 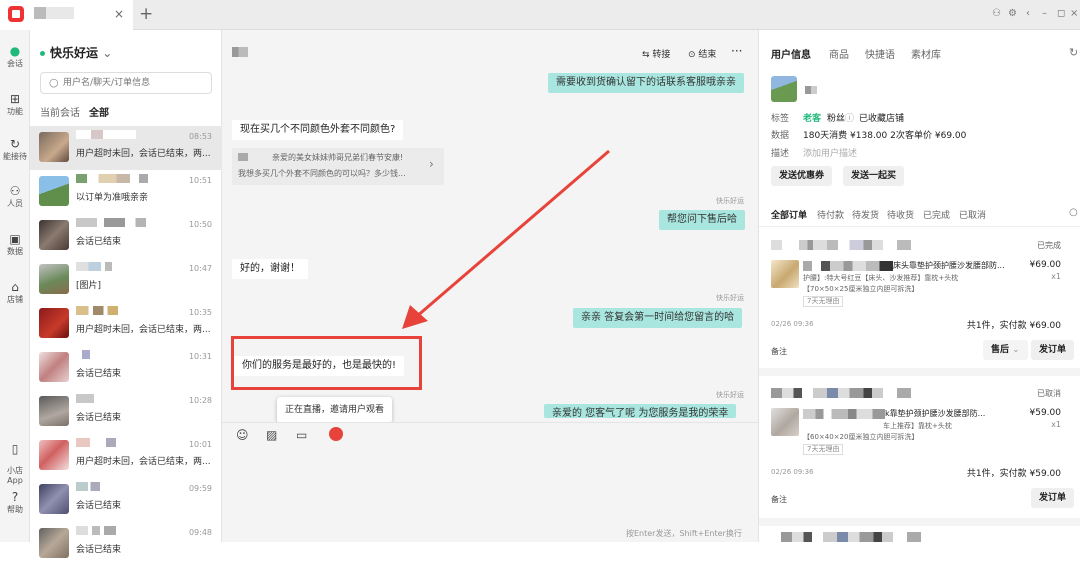 I want to click on image-icon: ▨, so click(x=271, y=435).